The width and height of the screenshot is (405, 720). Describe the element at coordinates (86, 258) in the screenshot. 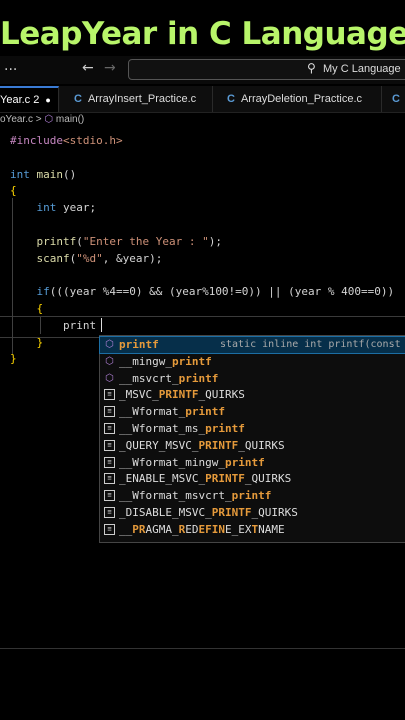

I see `code-line: scanf("%d", &year);` at that location.